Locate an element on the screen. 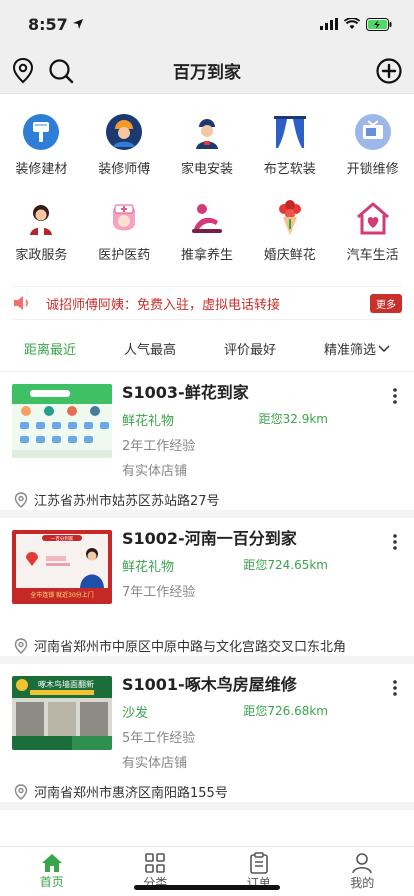 This screenshot has width=414, height=896. status-time: 8:57 is located at coordinates (56, 24).